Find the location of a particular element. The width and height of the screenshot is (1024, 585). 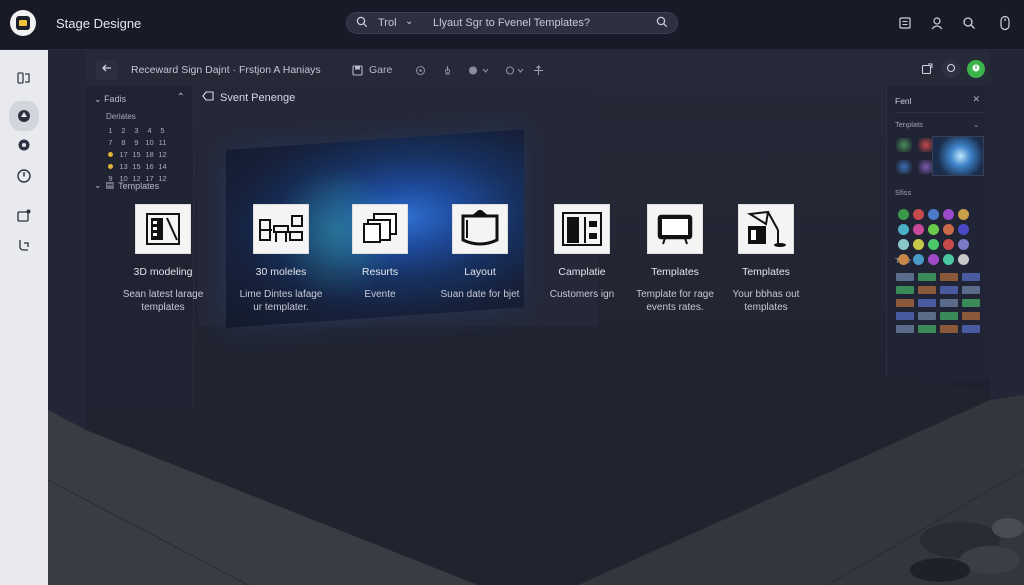

panel-header: ⌄ Fadis is located at coordinates (110, 99).